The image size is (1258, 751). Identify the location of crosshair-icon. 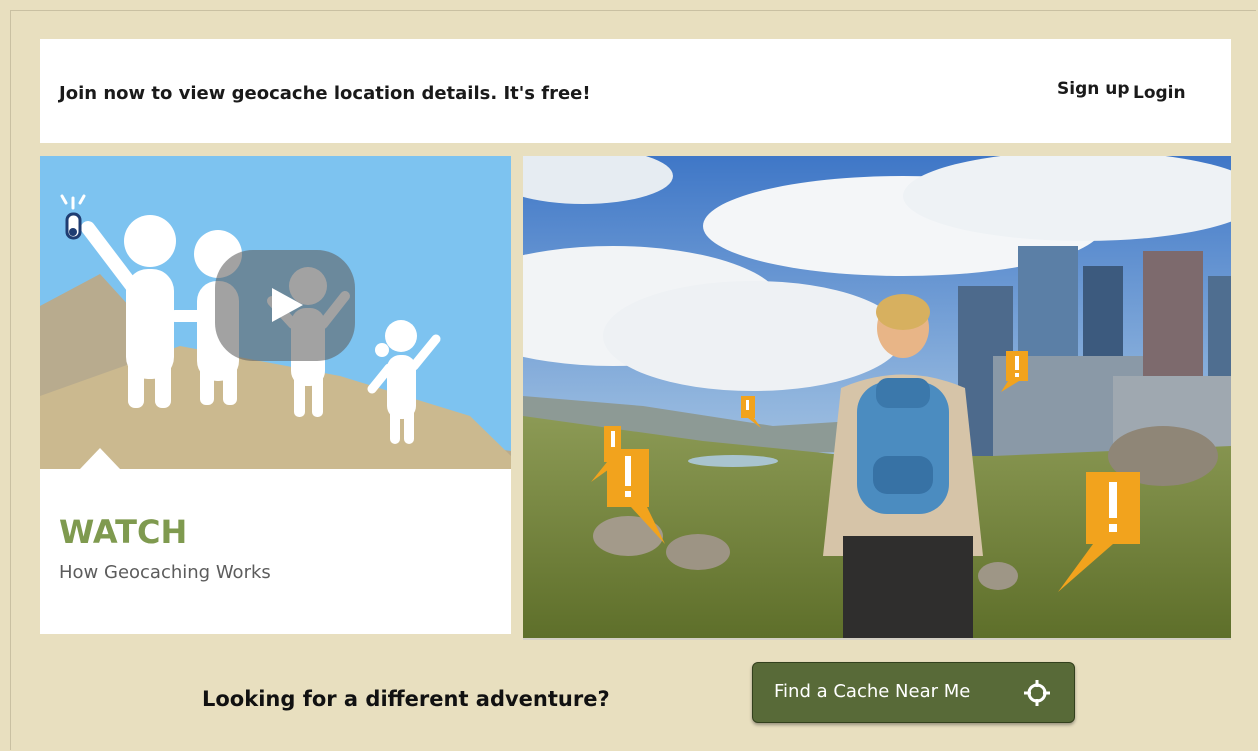
(1037, 695).